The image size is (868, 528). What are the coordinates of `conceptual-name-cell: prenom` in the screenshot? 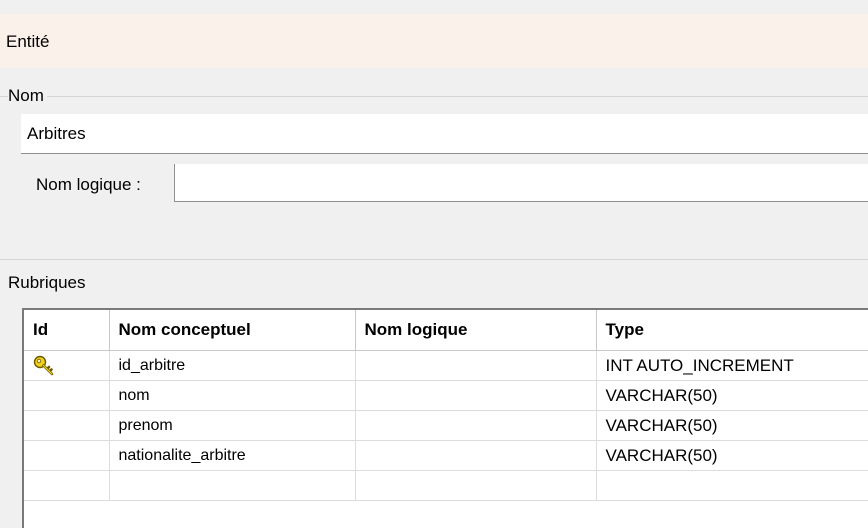 It's located at (232, 425).